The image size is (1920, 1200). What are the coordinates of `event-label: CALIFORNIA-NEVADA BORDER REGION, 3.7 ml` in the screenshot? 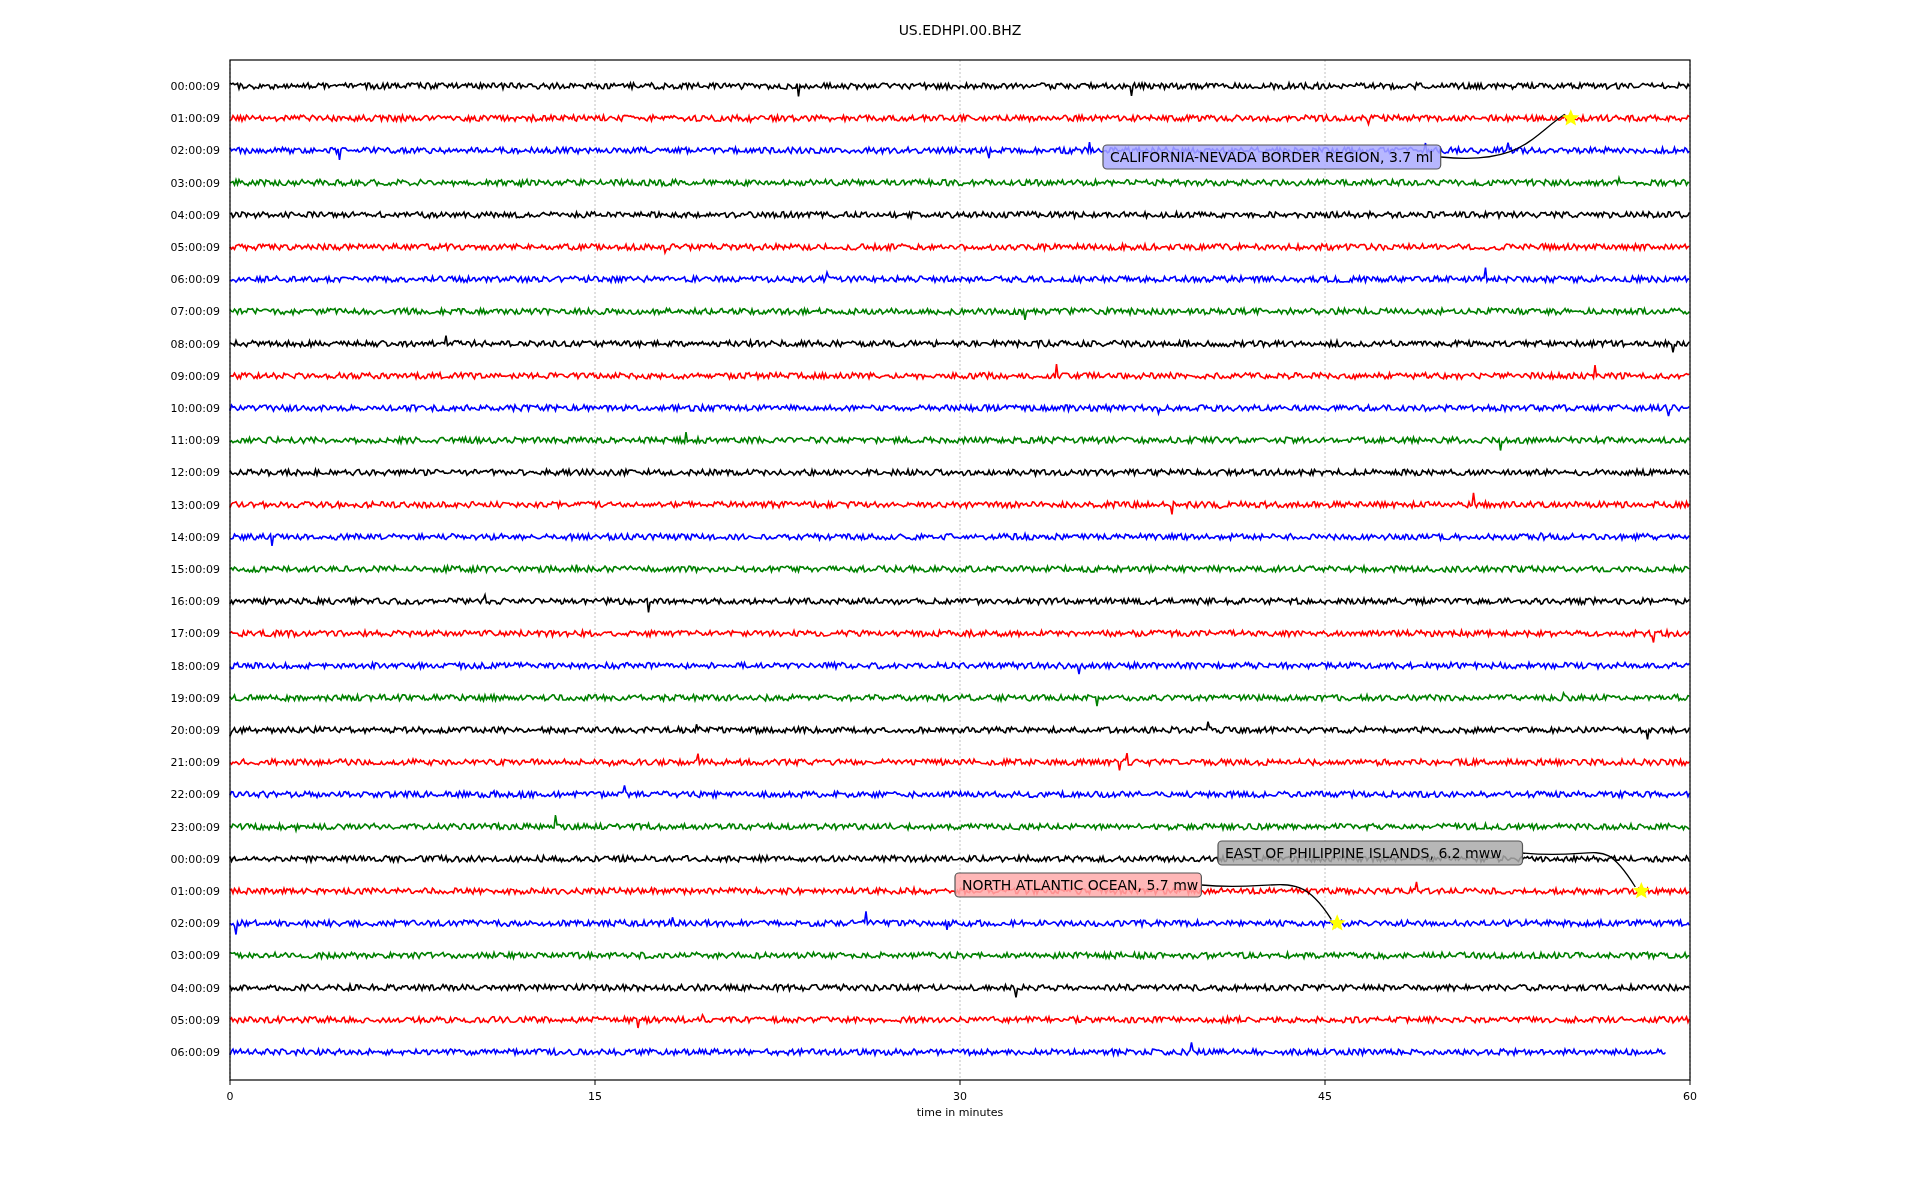 It's located at (1272, 157).